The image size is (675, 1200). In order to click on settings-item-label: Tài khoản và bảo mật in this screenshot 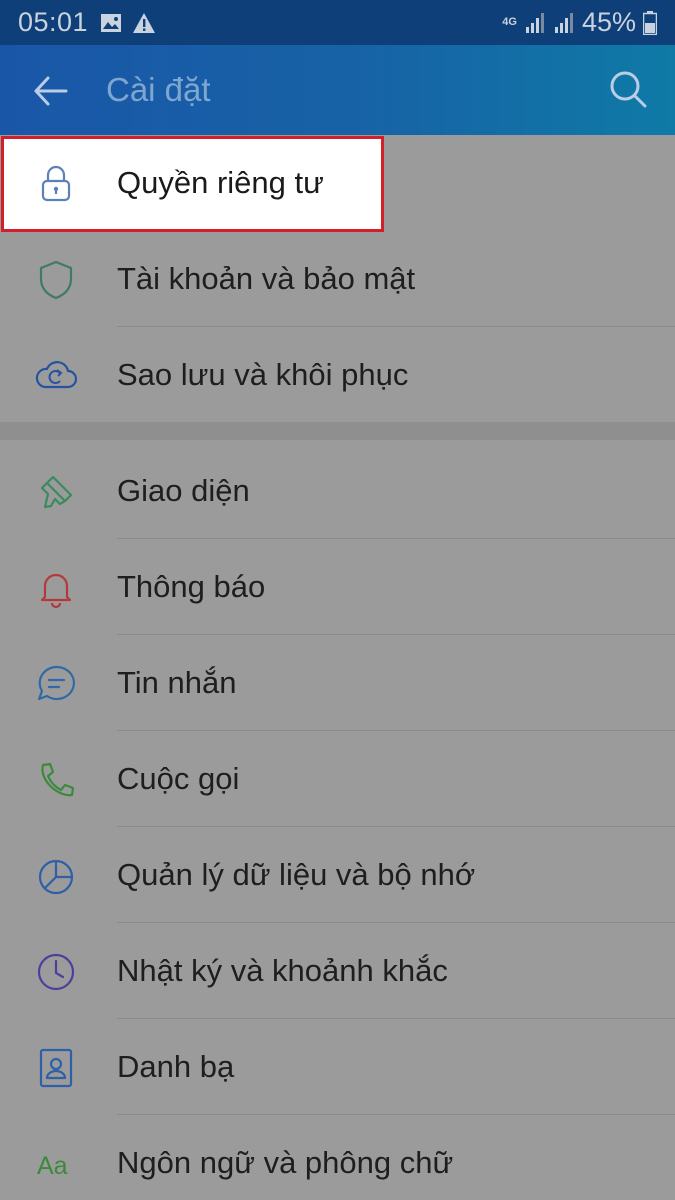, I will do `click(266, 278)`.